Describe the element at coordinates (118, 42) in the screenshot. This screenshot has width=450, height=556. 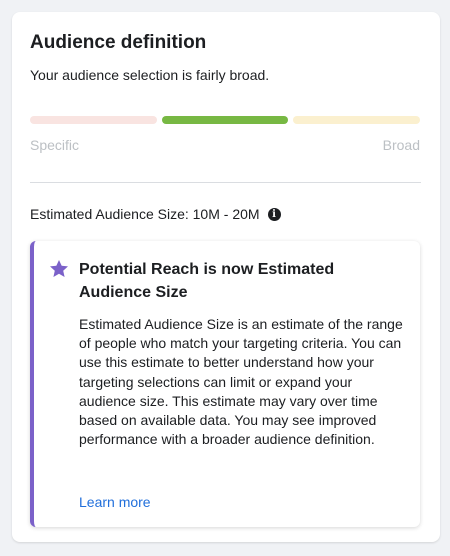
I see `card-title: Audience definition` at that location.